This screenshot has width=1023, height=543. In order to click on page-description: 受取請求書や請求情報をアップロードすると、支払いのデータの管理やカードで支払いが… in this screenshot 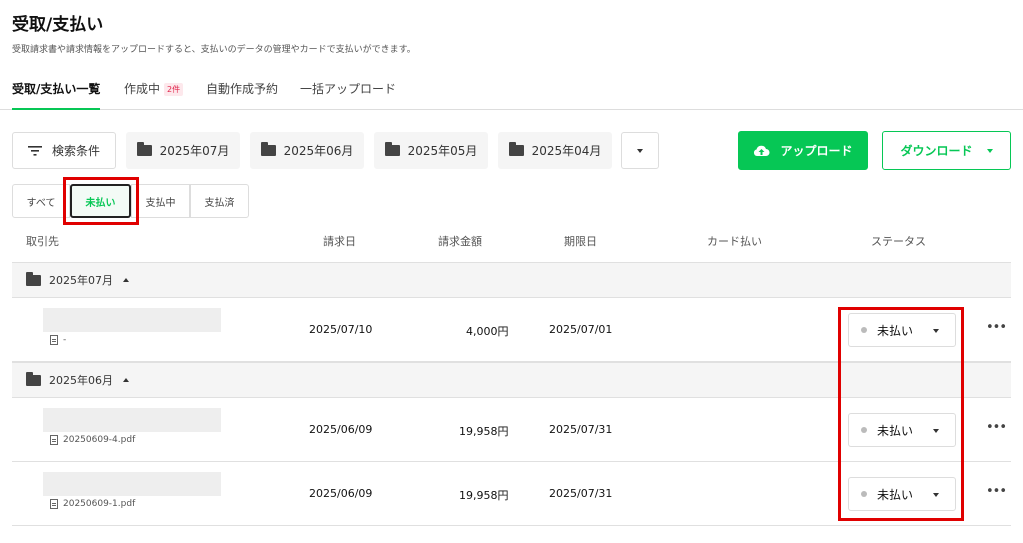, I will do `click(214, 50)`.